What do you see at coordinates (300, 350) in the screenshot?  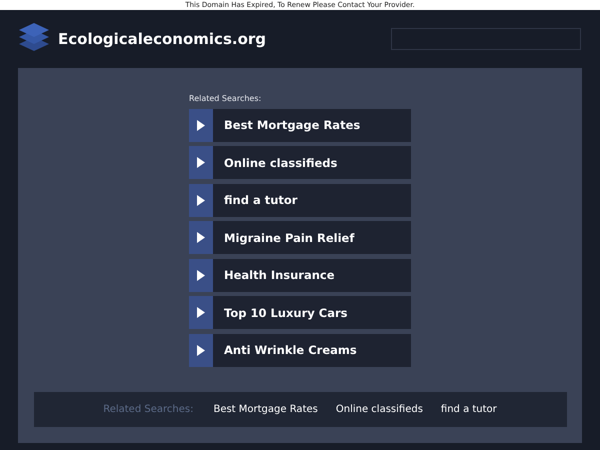 I see `related-search-link: Anti Wrinkle Creams` at bounding box center [300, 350].